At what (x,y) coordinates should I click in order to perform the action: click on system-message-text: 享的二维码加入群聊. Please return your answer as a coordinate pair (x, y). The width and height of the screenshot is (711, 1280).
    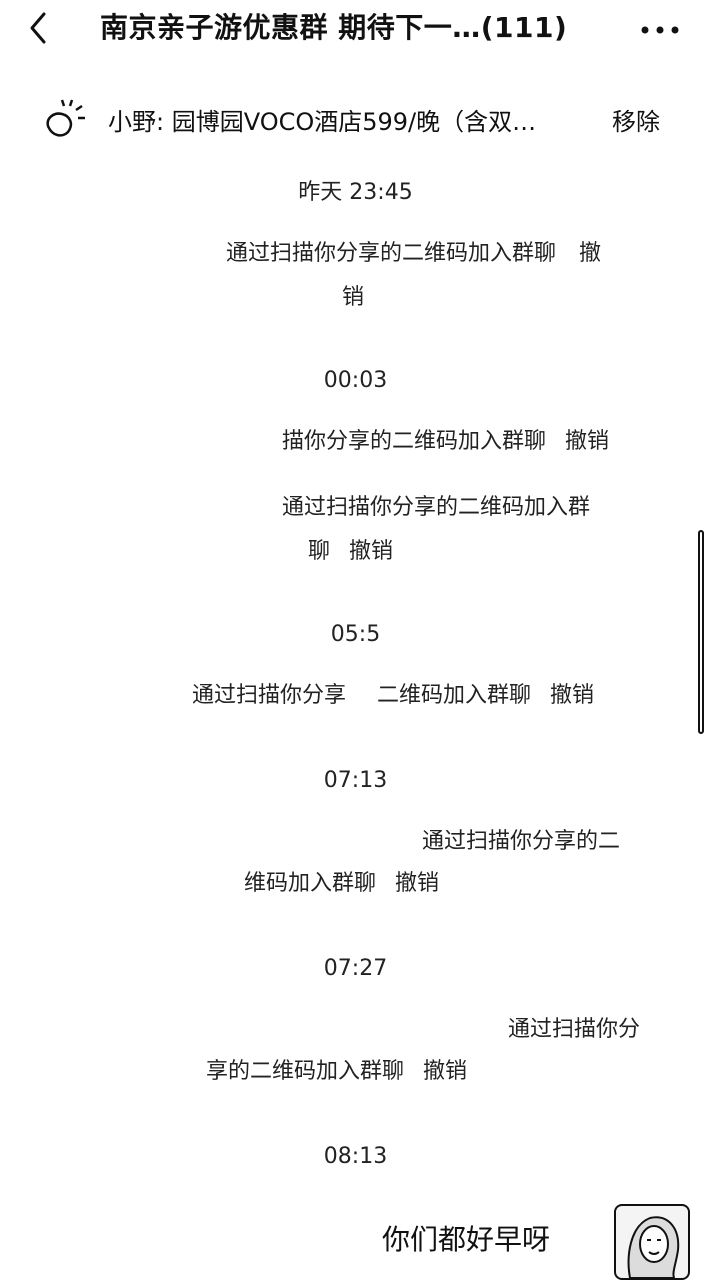
    Looking at the image, I should click on (305, 1071).